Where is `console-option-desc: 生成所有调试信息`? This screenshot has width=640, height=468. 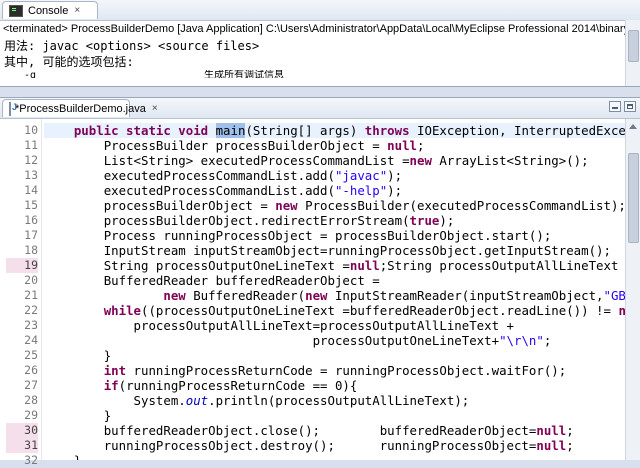
console-option-desc: 生成所有调试信息 is located at coordinates (244, 74).